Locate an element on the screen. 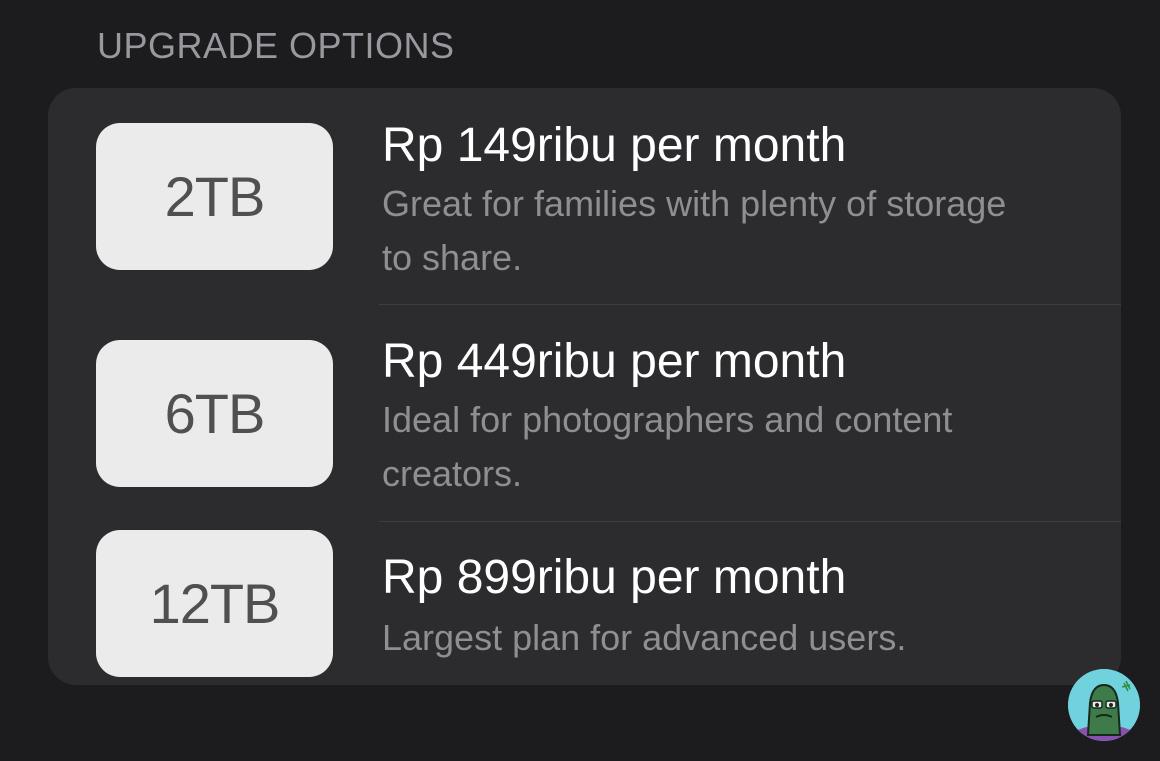  plan-price: Rp 899ribu per month is located at coordinates (614, 577).